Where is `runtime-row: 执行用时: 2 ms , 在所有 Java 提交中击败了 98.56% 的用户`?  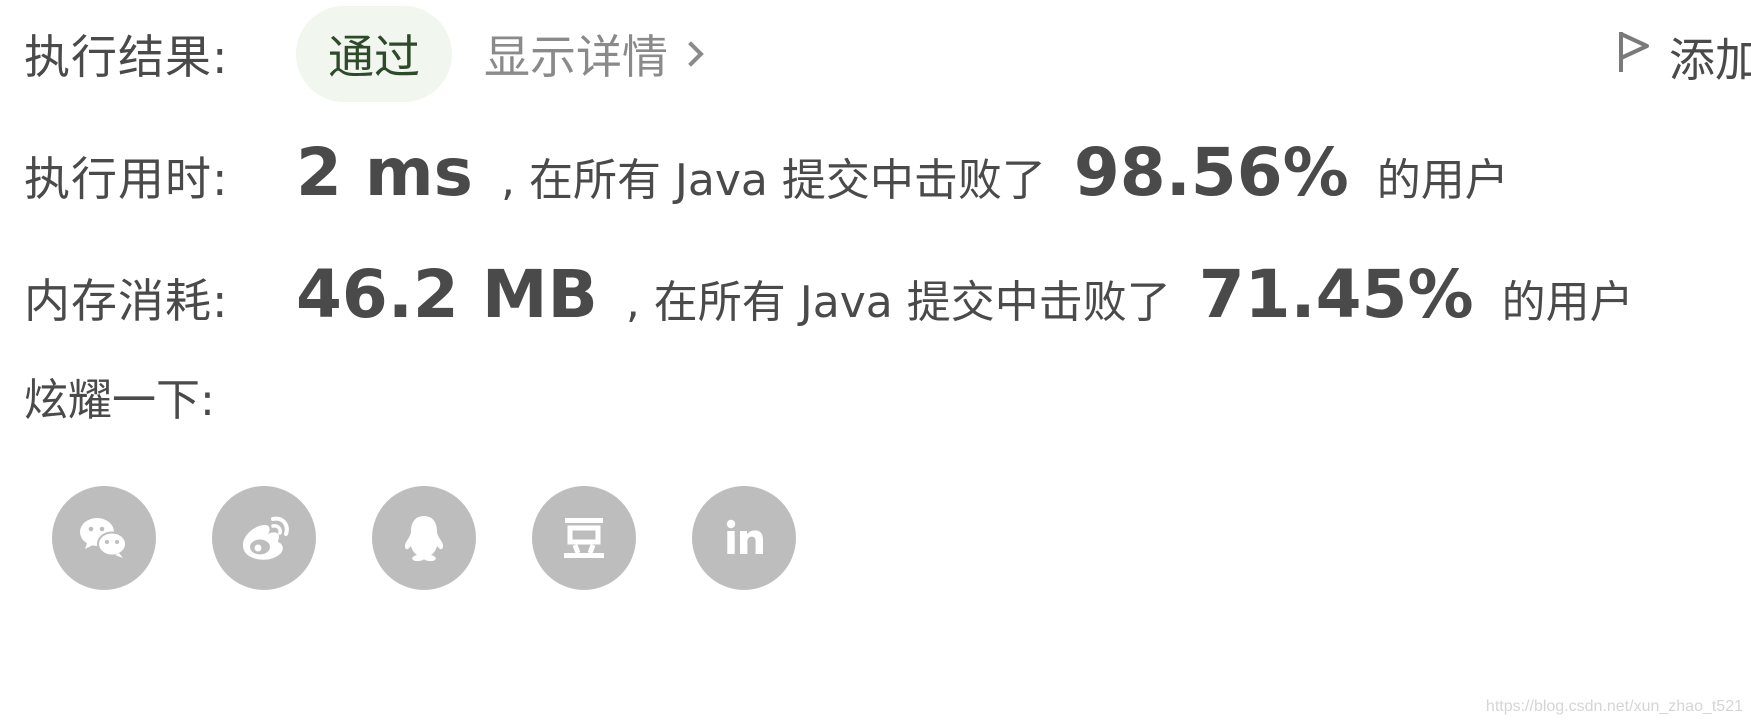 runtime-row: 执行用时: 2 ms , 在所有 Java 提交中击败了 98.56% 的用户 is located at coordinates (766, 172).